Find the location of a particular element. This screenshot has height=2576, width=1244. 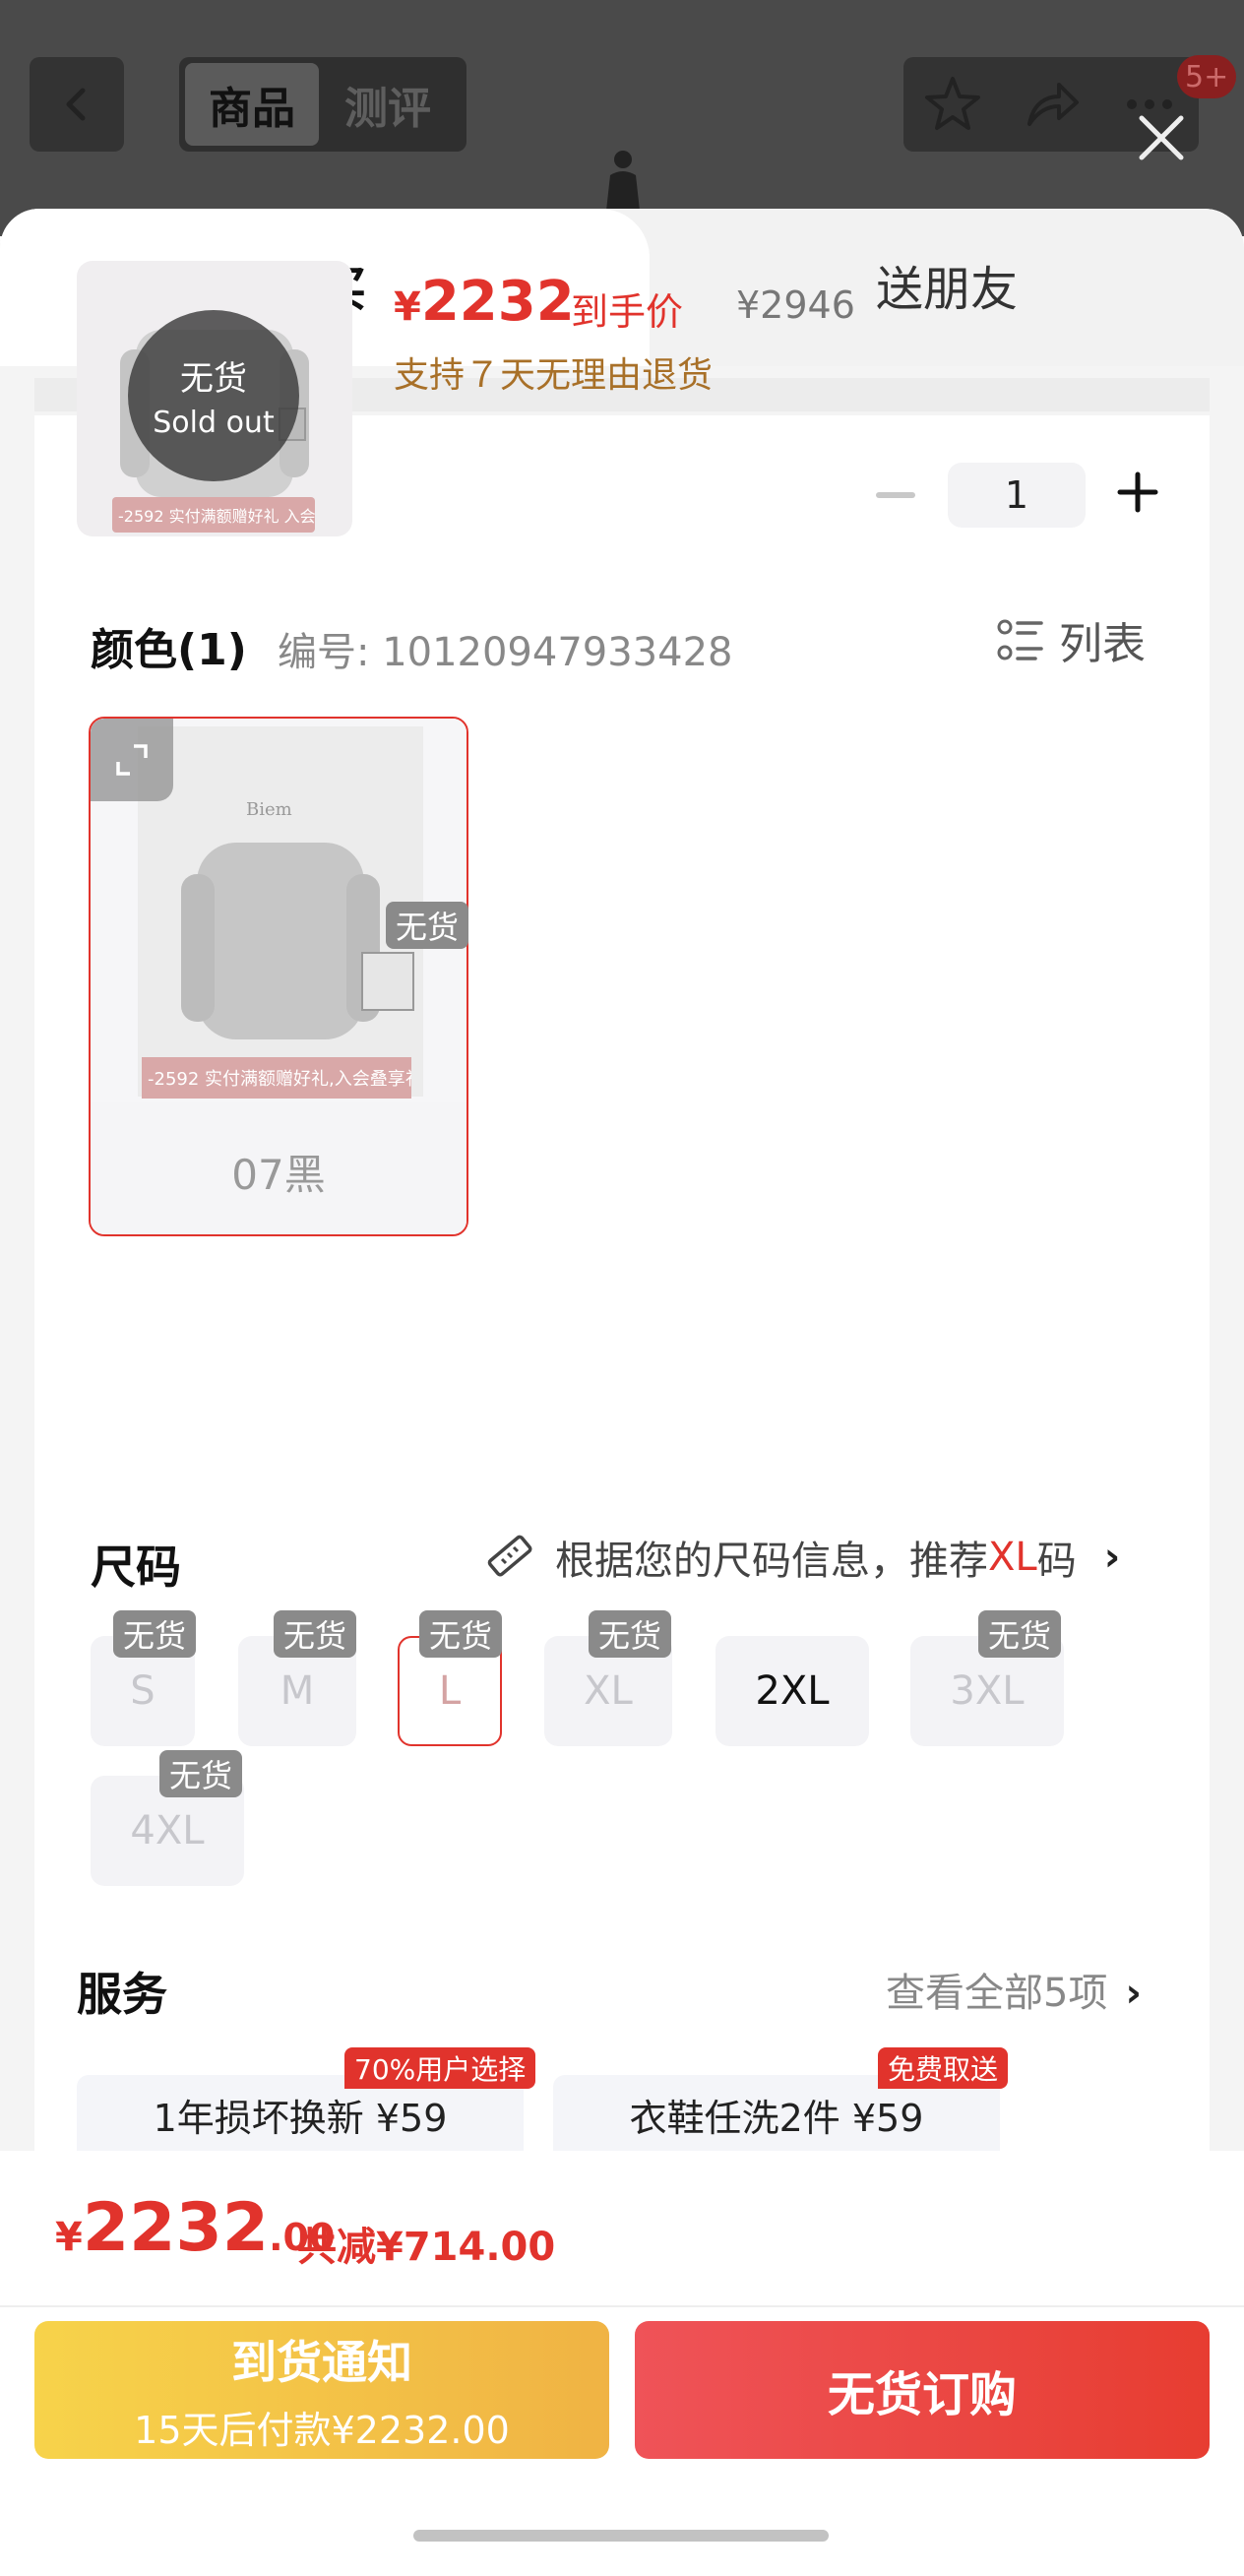

size-rec-prefix: 根据您的尺码信息，推荐 is located at coordinates (771, 1561).